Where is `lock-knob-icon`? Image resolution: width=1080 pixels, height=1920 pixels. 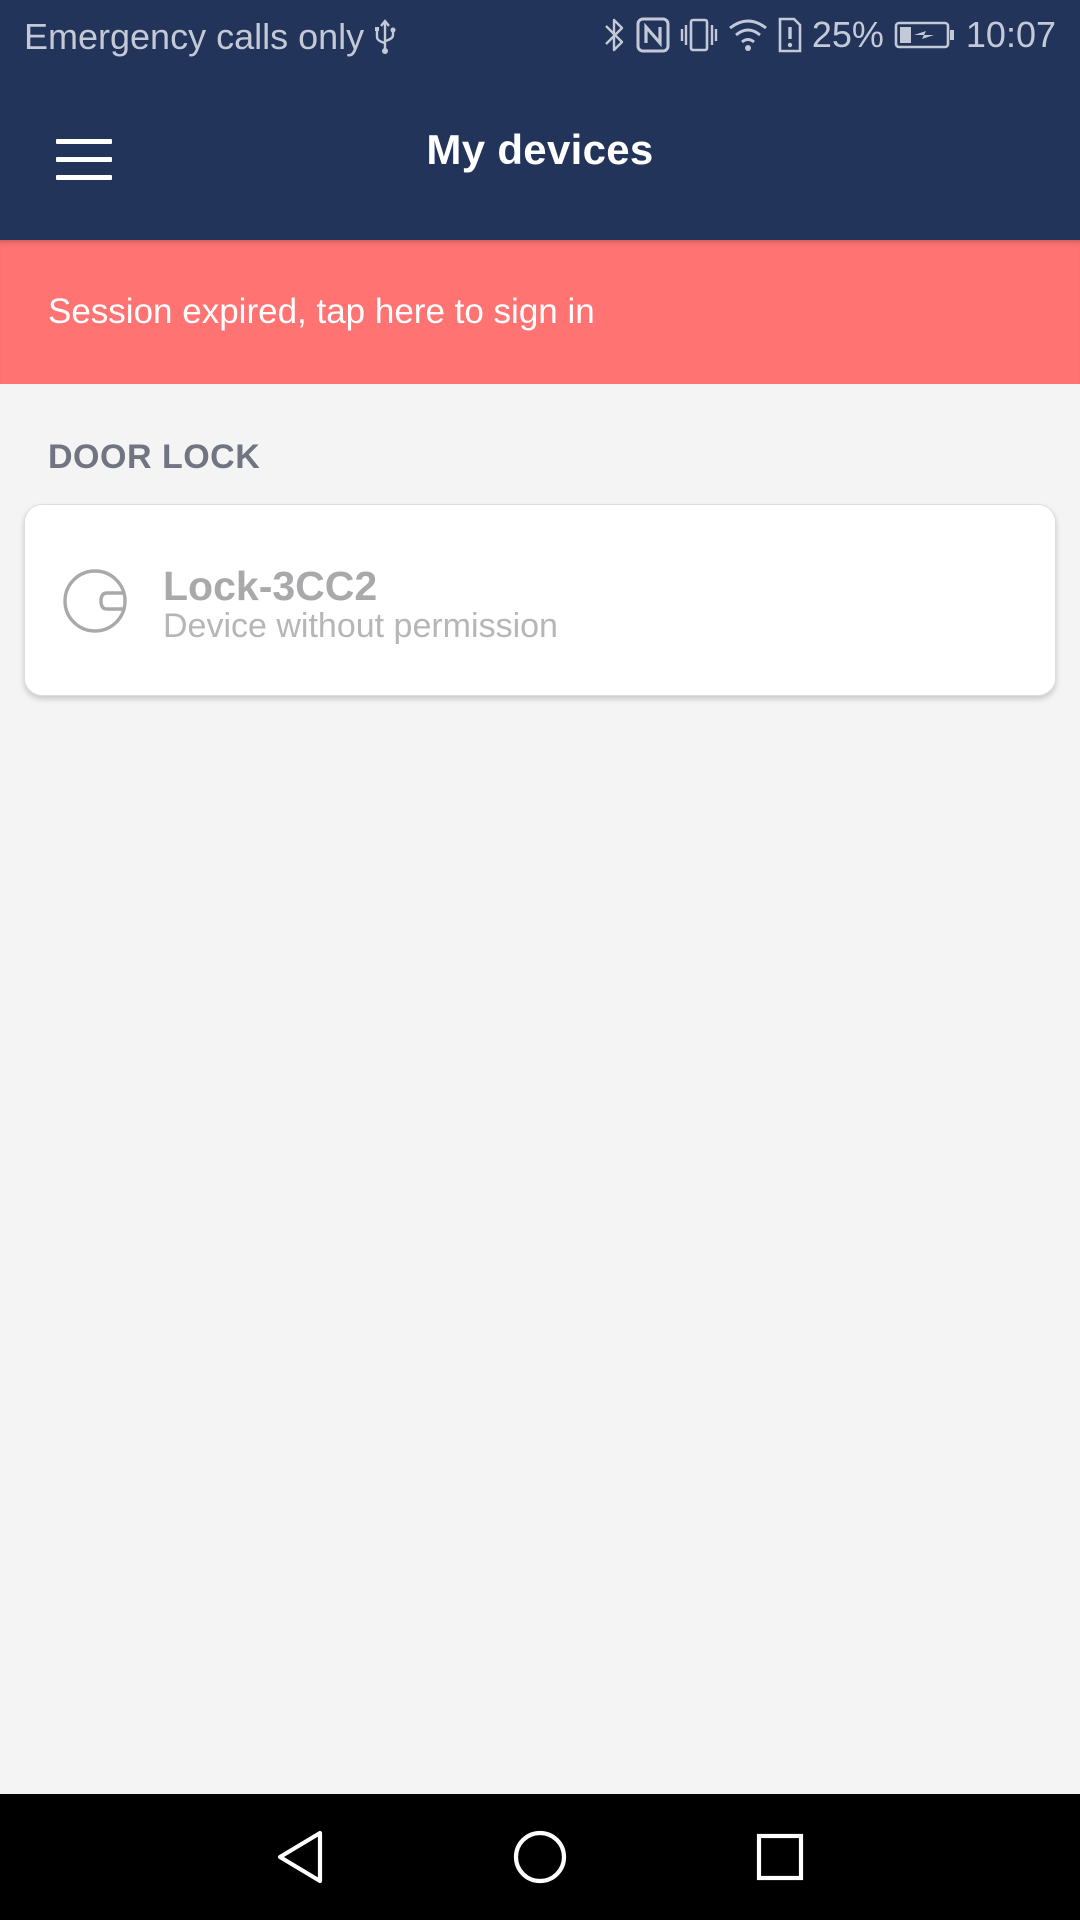
lock-knob-icon is located at coordinates (95, 601).